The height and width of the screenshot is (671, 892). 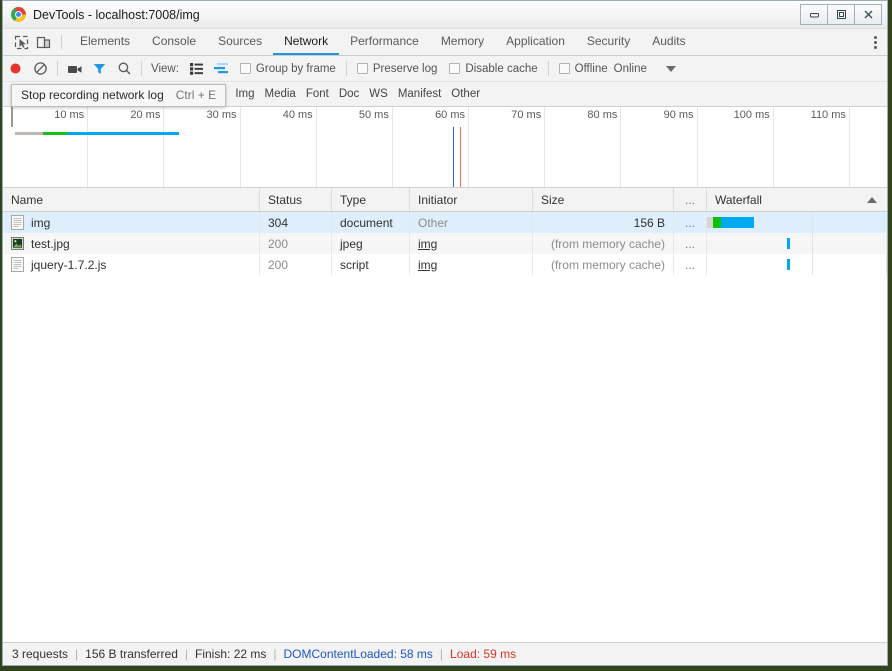 I want to click on overview-tick: 20 ms, so click(x=147, y=147).